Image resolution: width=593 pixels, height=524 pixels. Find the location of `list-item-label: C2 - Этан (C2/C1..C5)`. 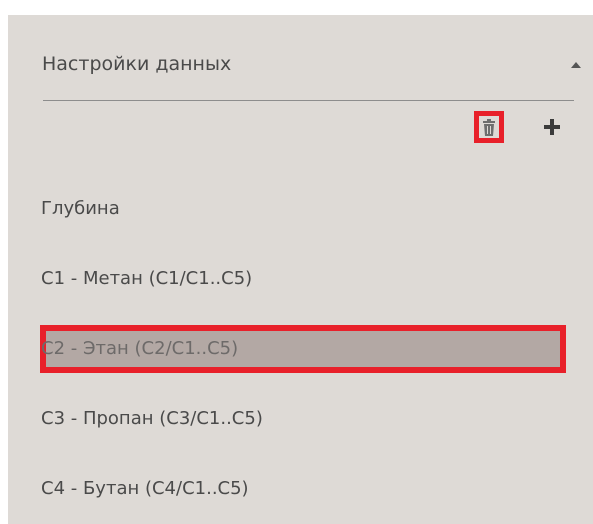

list-item-label: C2 - Этан (C2/C1..C5) is located at coordinates (140, 348).